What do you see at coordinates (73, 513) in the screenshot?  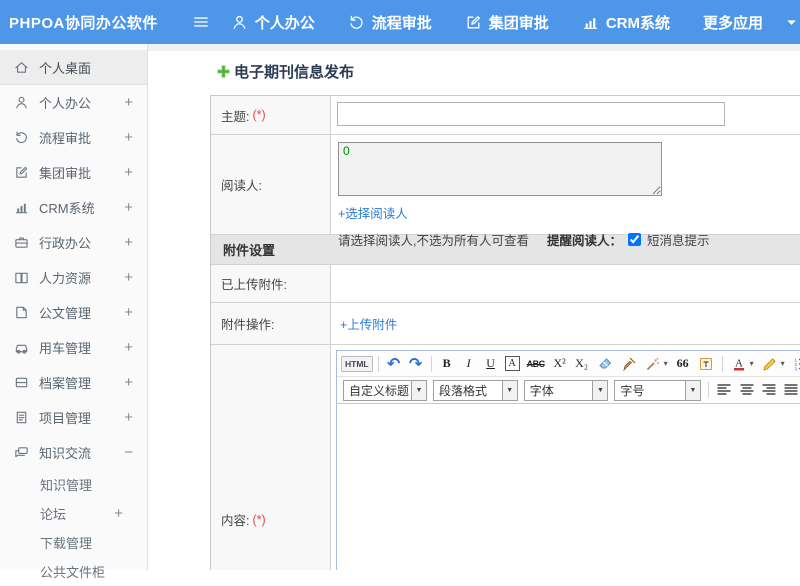 I see `sidebar-subitem-forum: 论坛 +` at bounding box center [73, 513].